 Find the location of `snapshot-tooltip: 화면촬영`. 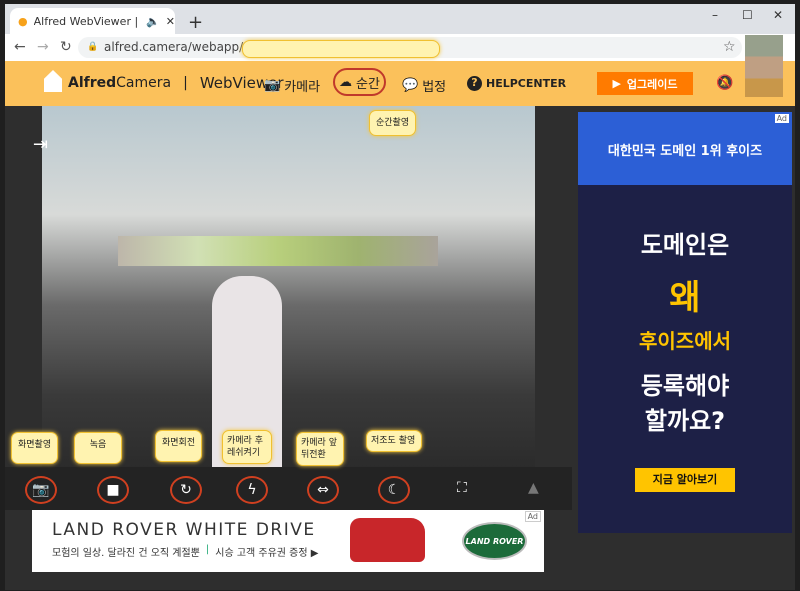

snapshot-tooltip: 화면촬영 is located at coordinates (35, 448).